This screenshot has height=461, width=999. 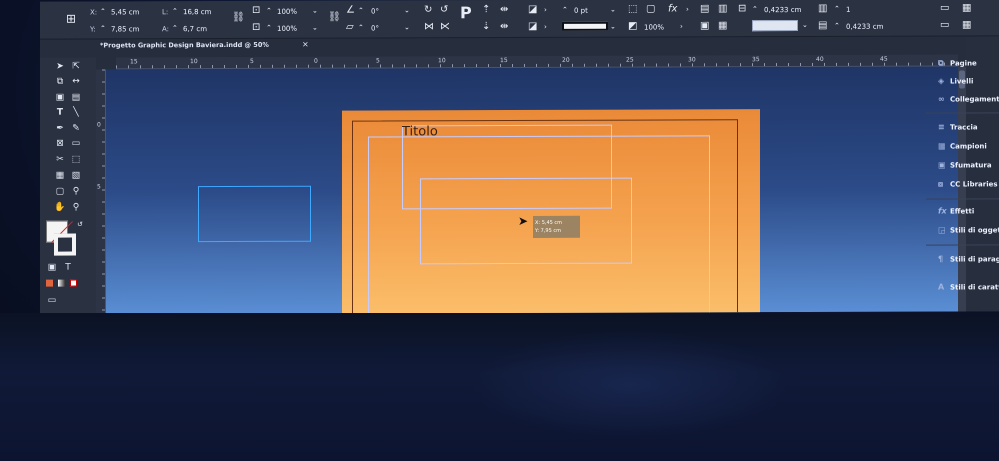 What do you see at coordinates (968, 289) in the screenshot?
I see `panel-character-styles: A Stili di carattere` at bounding box center [968, 289].